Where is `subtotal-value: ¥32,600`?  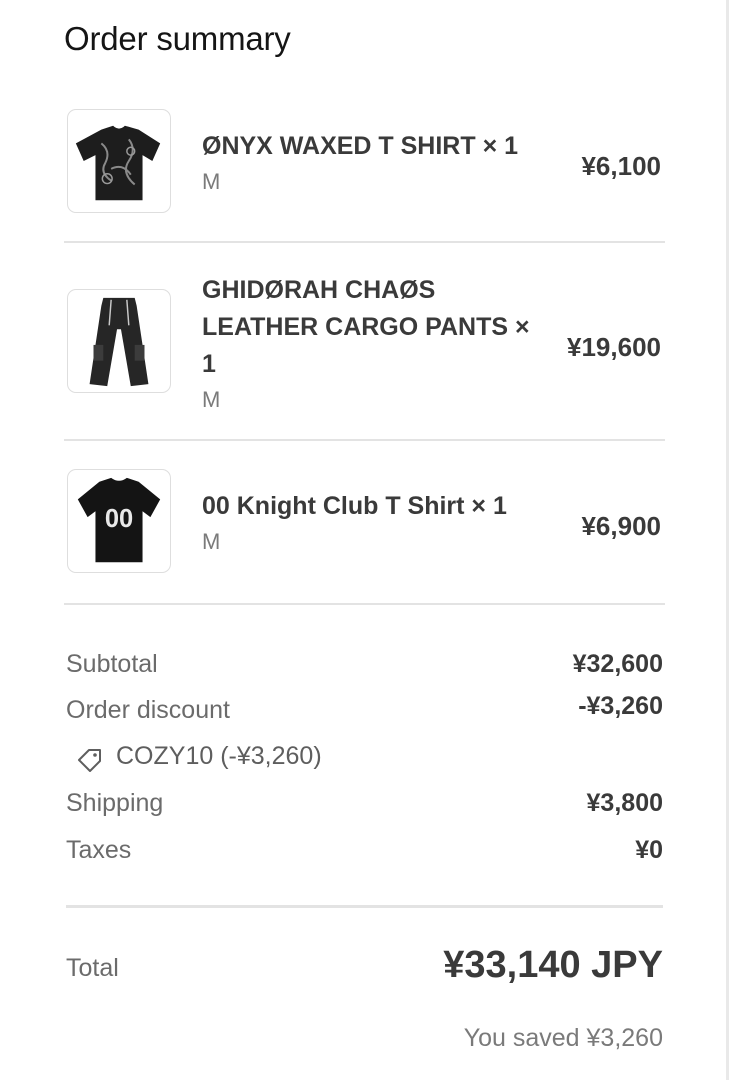 subtotal-value: ¥32,600 is located at coordinates (617, 664).